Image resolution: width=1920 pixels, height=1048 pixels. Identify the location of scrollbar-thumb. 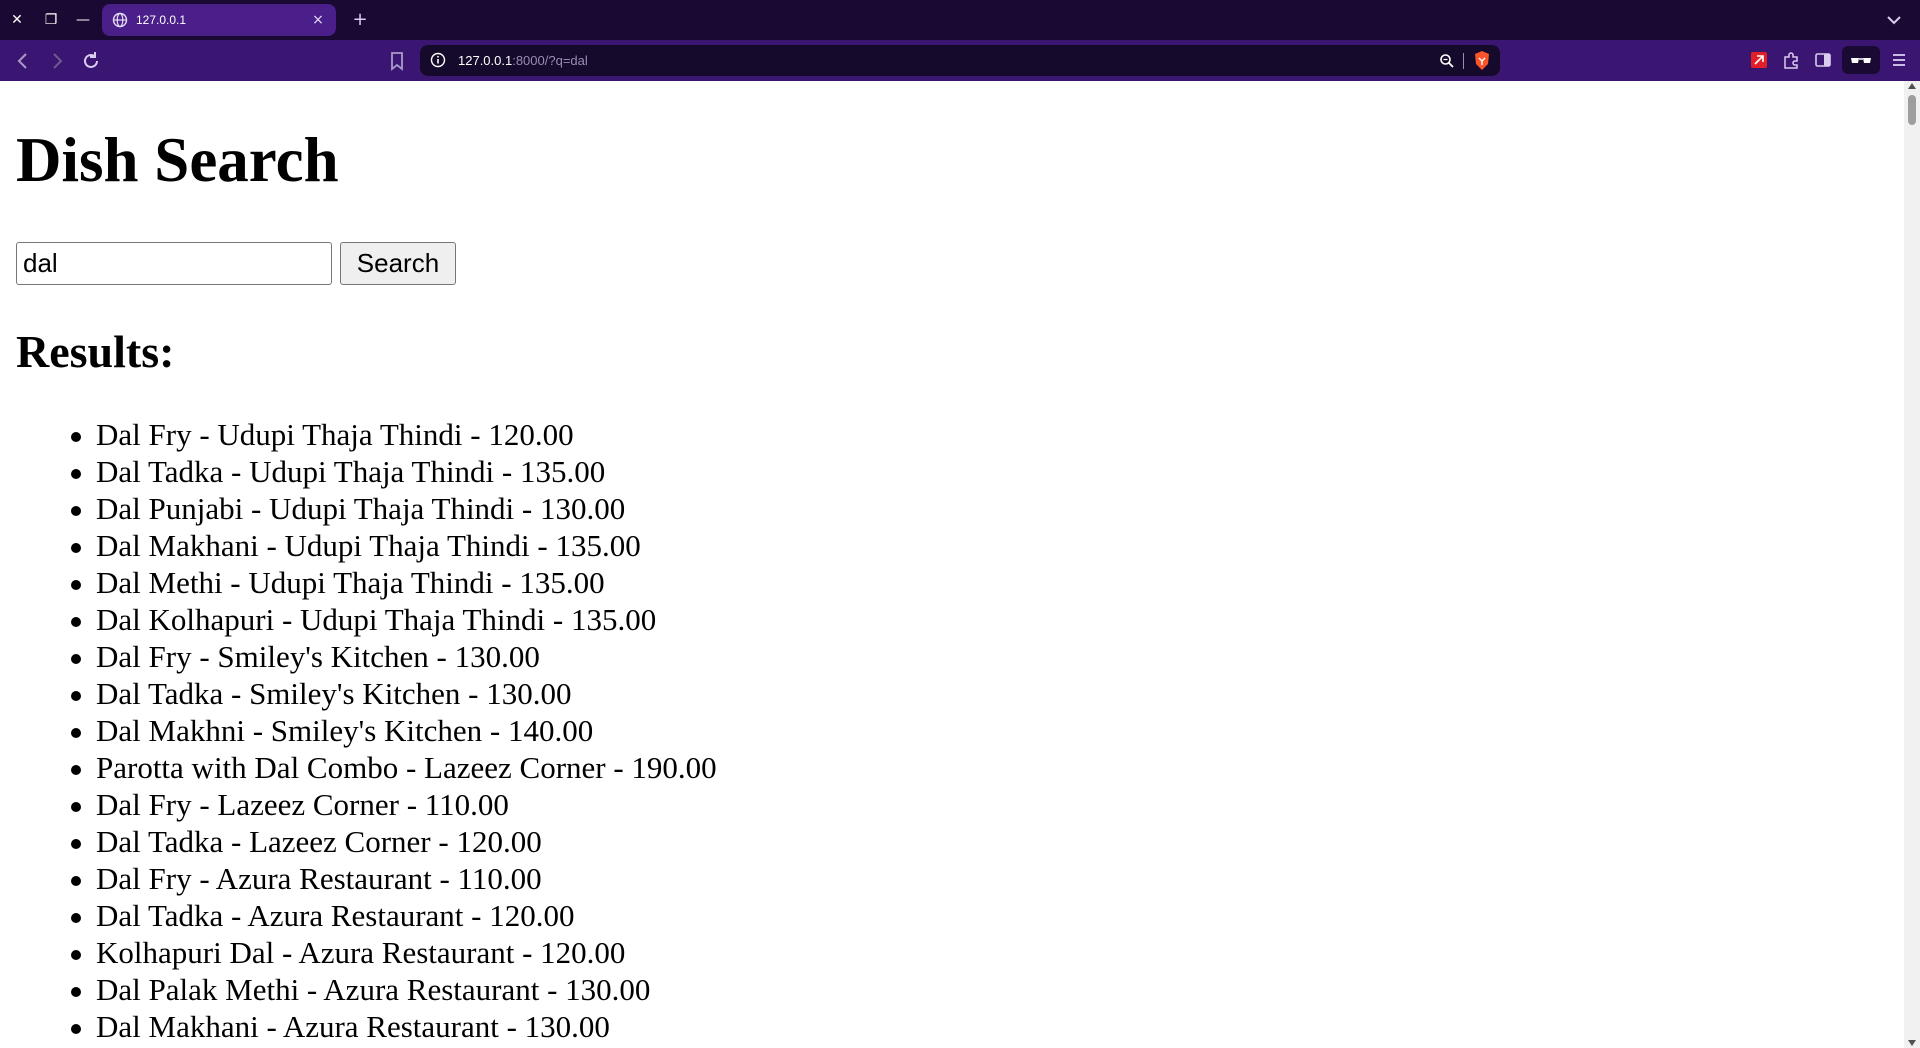
(1912, 110).